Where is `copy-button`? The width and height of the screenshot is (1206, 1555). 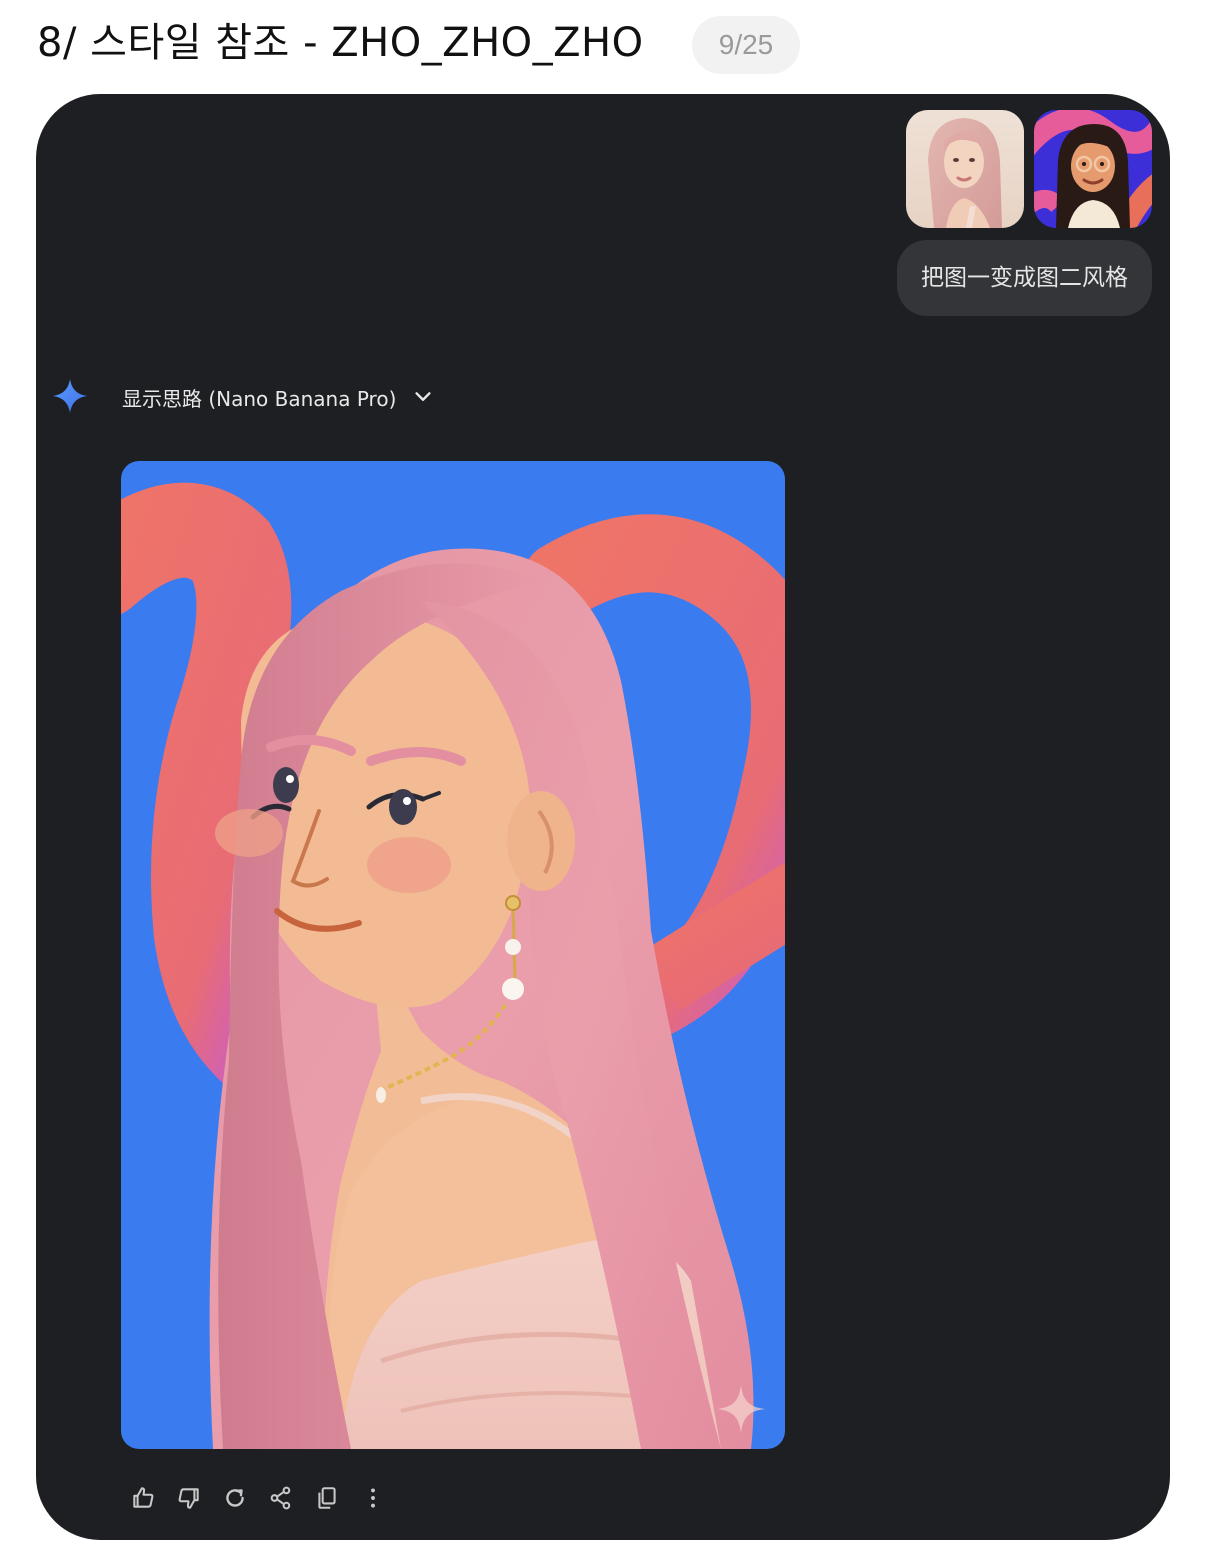 copy-button is located at coordinates (327, 1498).